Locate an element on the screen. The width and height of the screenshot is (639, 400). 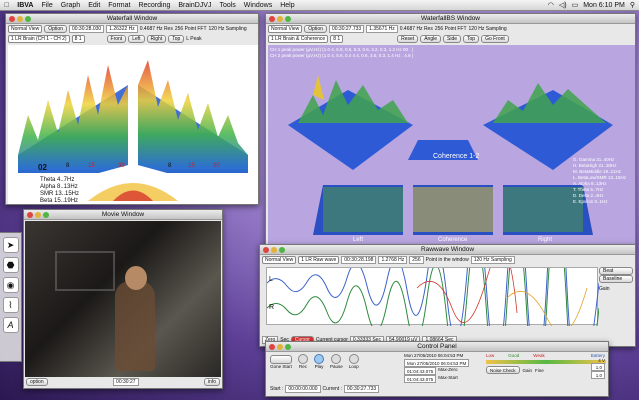
brush-tool-icon: ⌇ is located at coordinates (10, 305).